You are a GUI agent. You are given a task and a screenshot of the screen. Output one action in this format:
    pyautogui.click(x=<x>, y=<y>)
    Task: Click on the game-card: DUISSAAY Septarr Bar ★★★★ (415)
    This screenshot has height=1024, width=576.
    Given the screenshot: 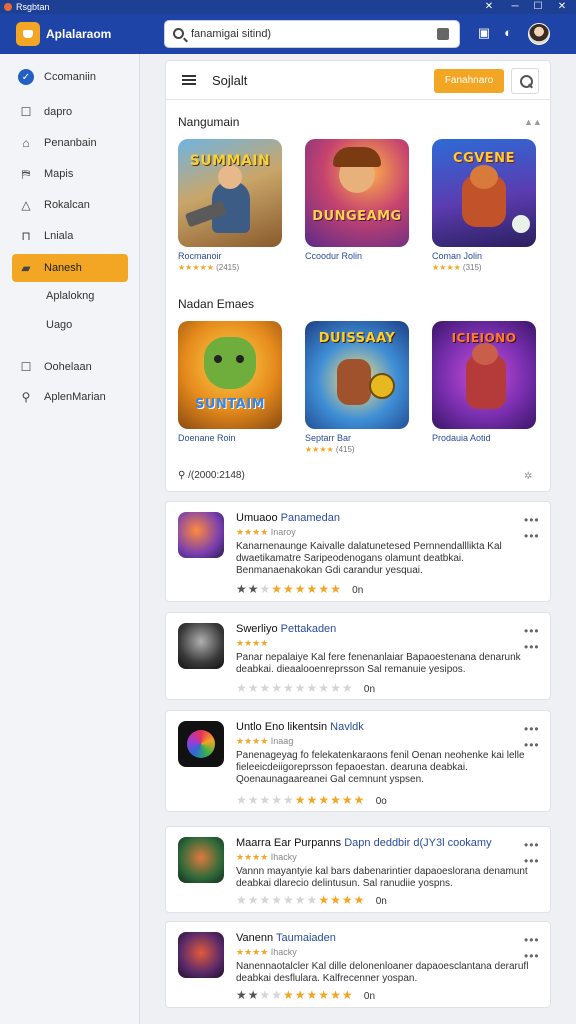 What is the action you would take?
    pyautogui.click(x=357, y=387)
    